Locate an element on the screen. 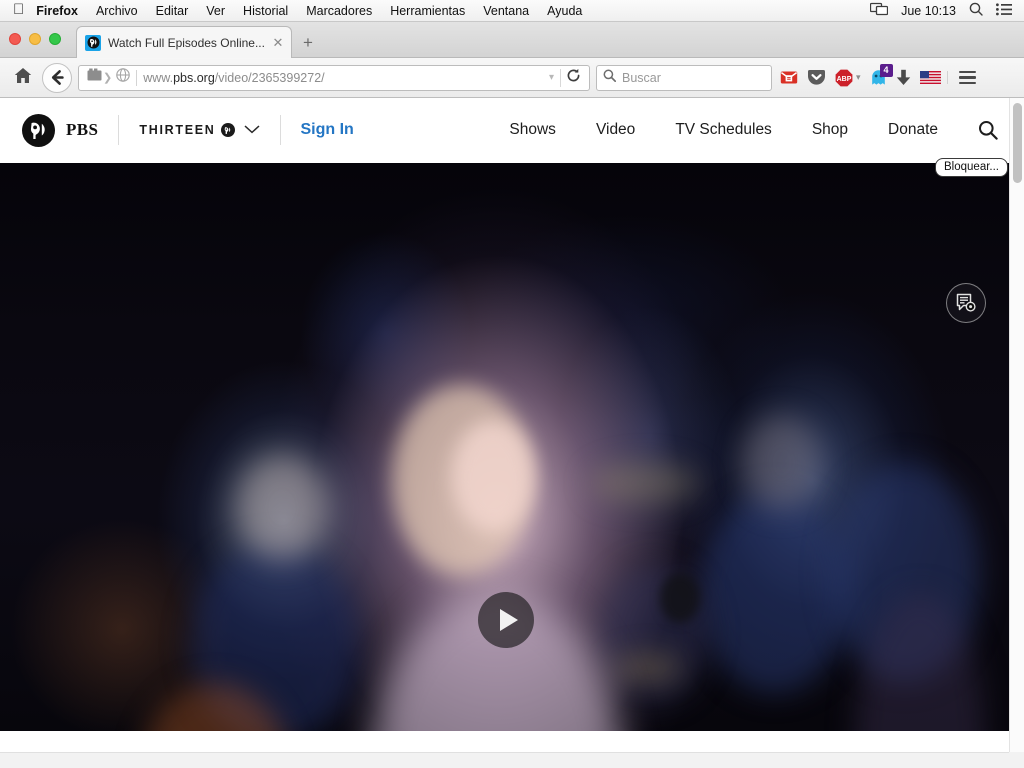 The width and height of the screenshot is (1024, 768). chevron-down-icon is located at coordinates (251, 130).